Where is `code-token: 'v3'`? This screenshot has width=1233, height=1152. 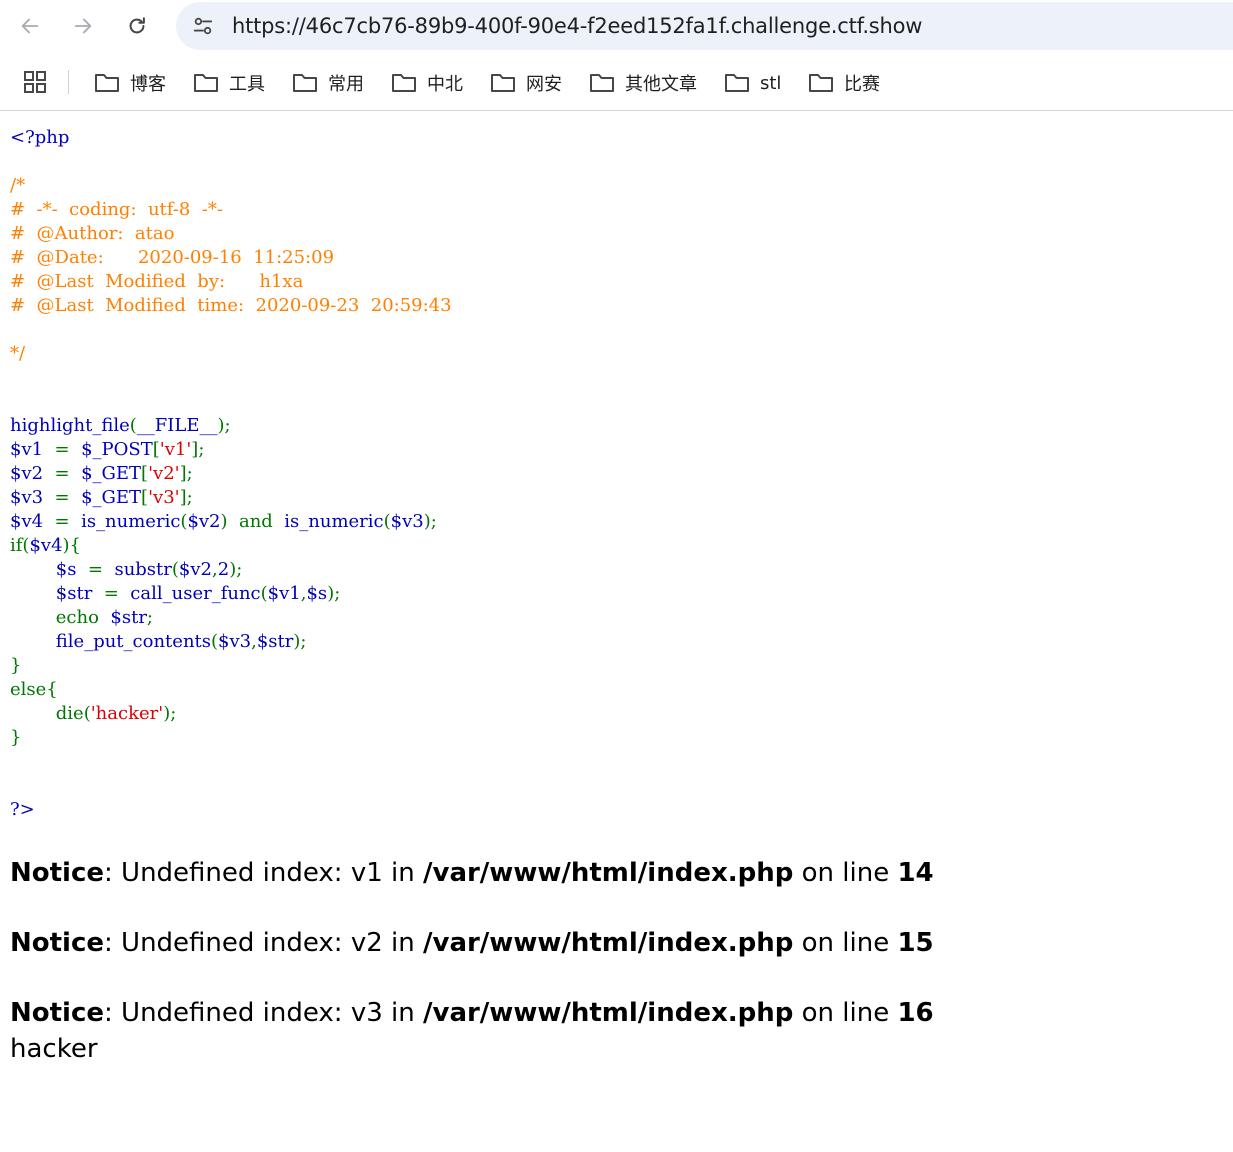
code-token: 'v3' is located at coordinates (164, 497).